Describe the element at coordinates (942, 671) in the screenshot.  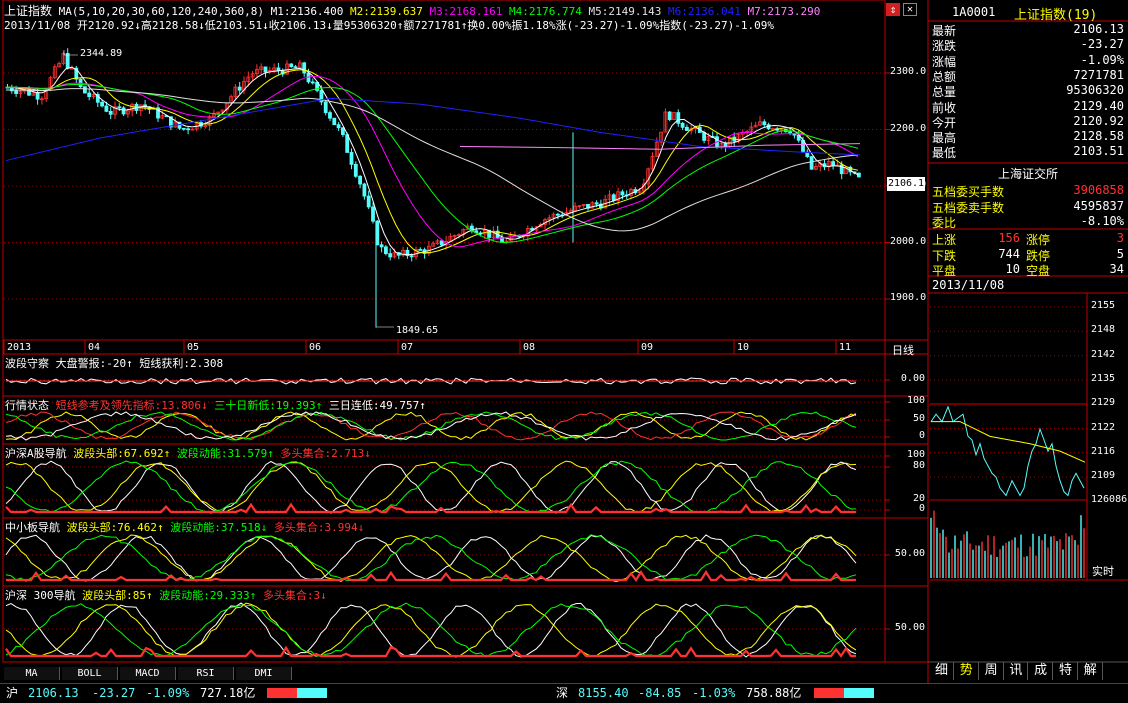
I see `right-tab-1: 细` at that location.